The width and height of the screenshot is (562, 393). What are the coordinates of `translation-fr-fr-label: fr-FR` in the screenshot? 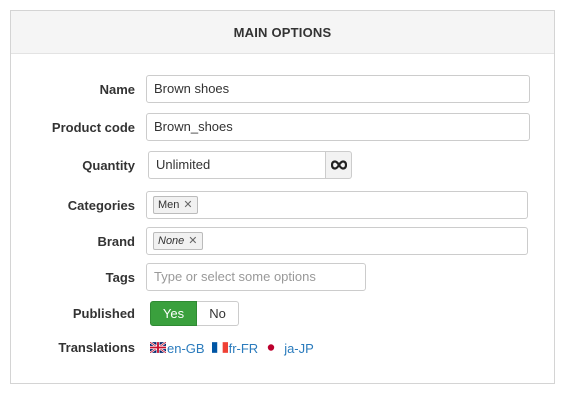 It's located at (243, 348).